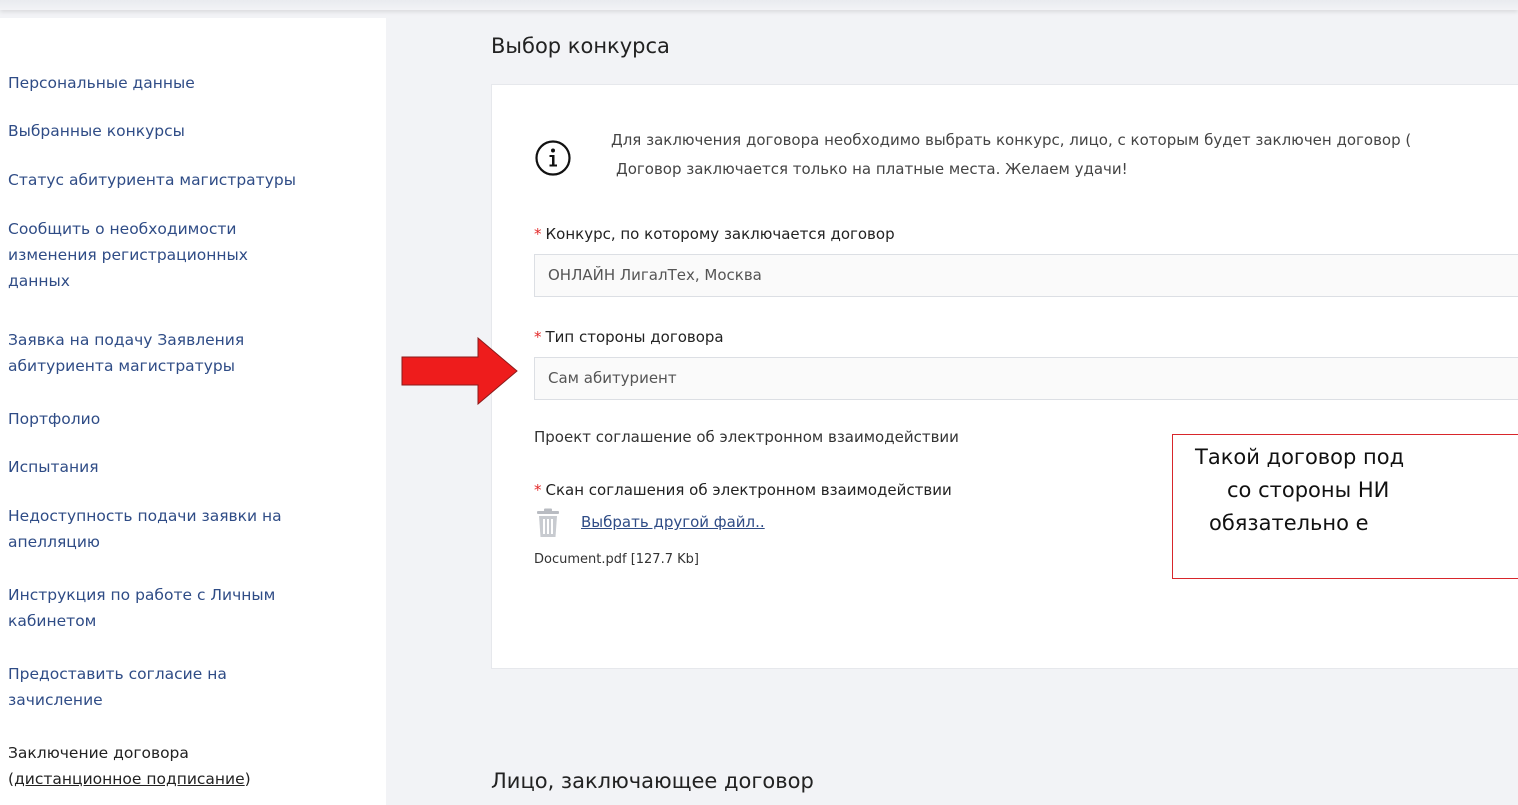  I want to click on sidebar-item-label: Недоступность подачи заявки на, so click(145, 516).